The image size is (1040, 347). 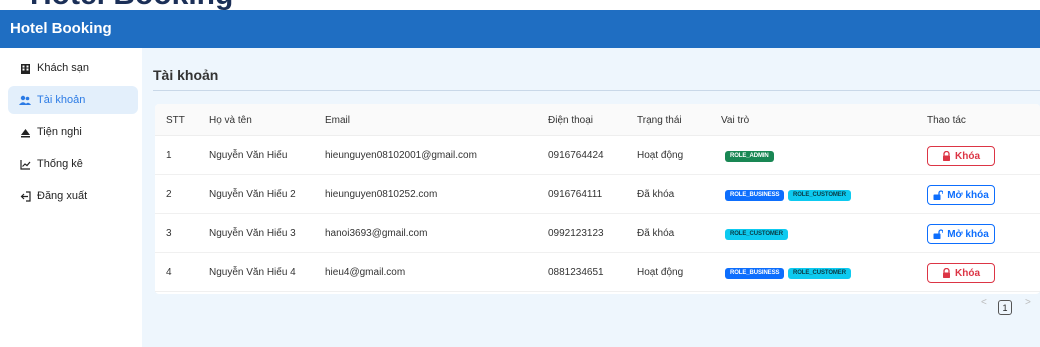 I want to click on sidebar-item-label: Tiện nghi, so click(x=59, y=132).